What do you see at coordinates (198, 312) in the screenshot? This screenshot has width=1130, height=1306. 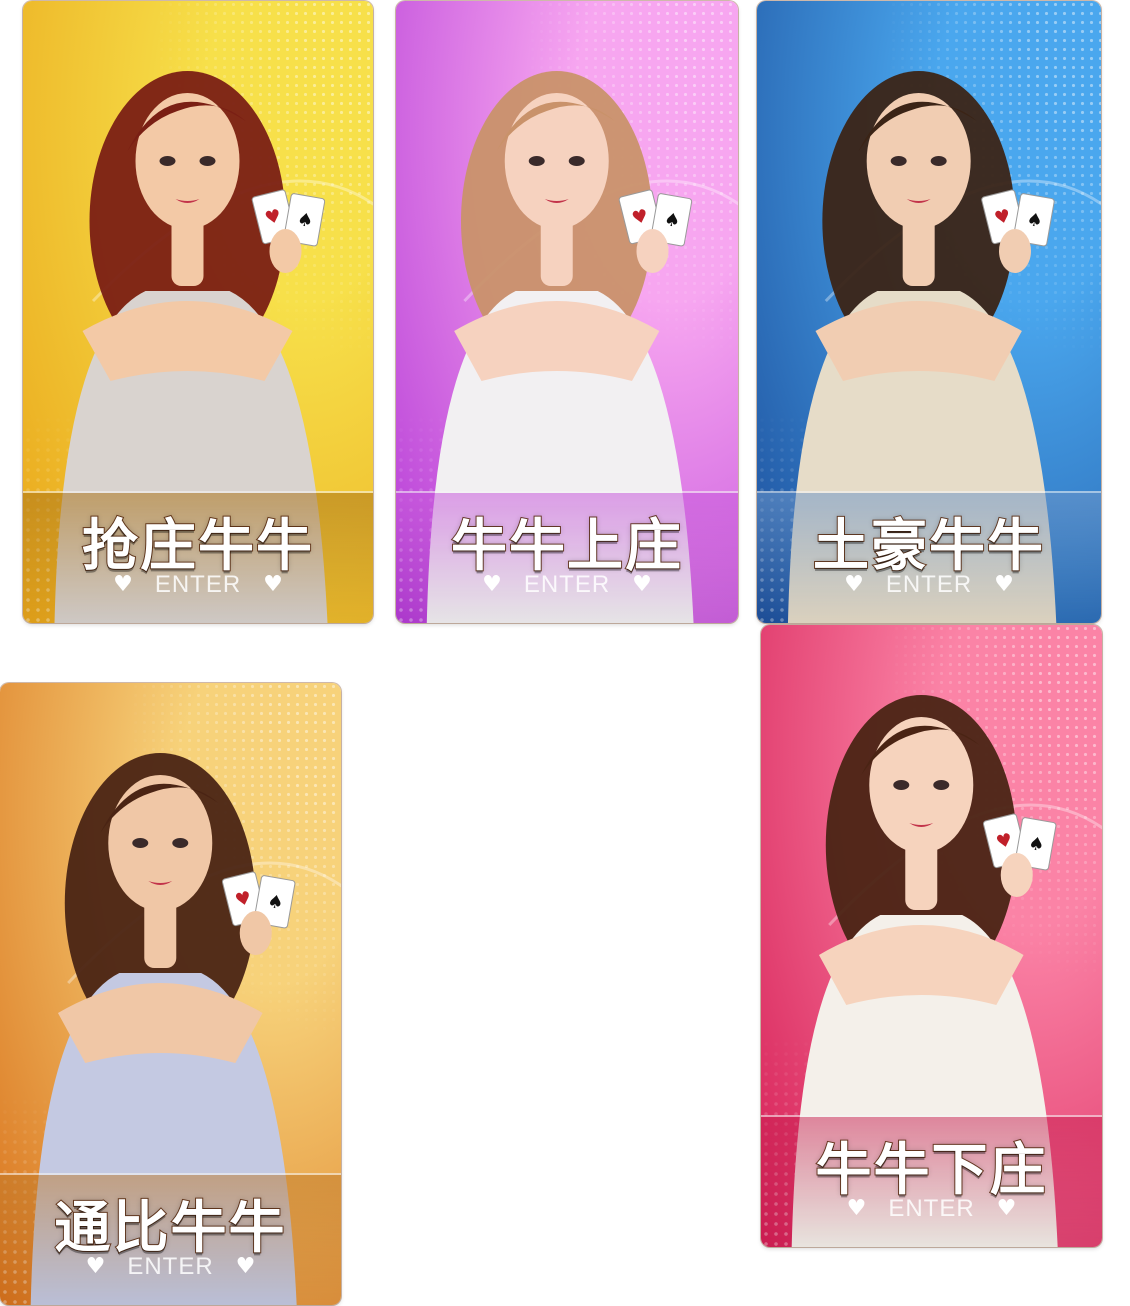 I see `game-card-qiangzhuang-niuniu: ♥ ♠ 抢庄牛牛 ♥ ENTER ♥` at bounding box center [198, 312].